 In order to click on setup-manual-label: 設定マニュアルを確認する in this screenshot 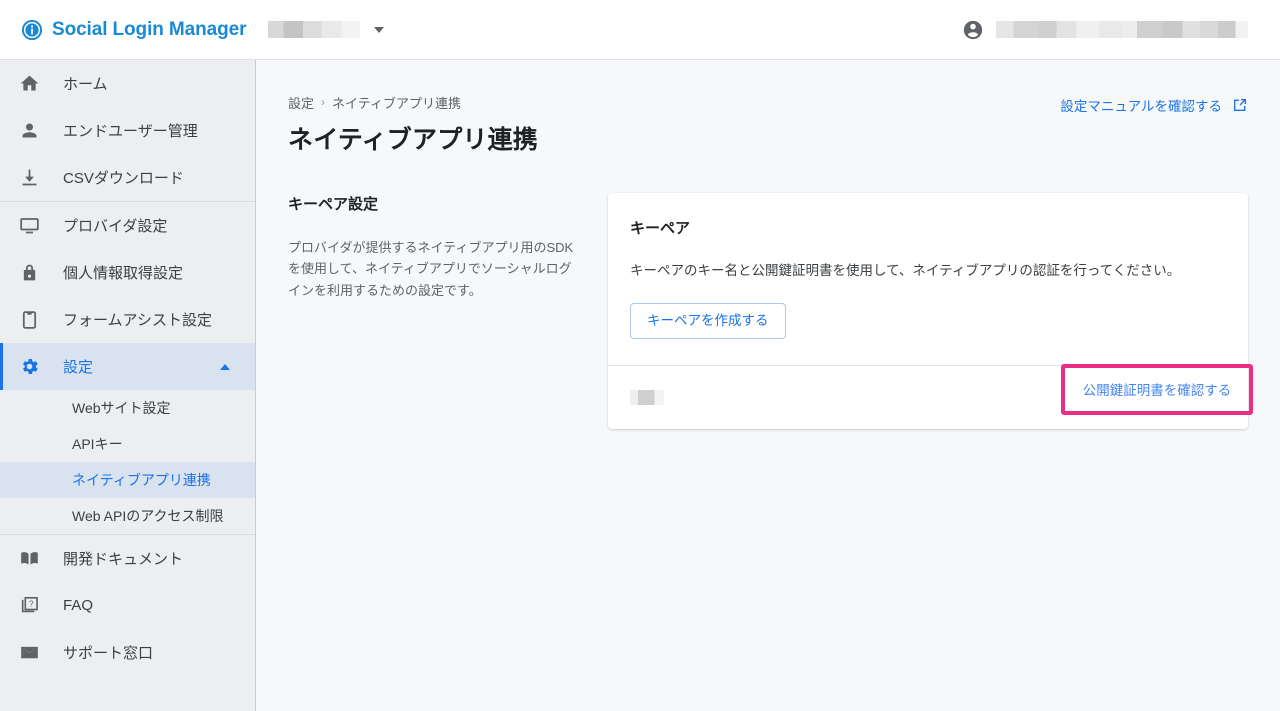, I will do `click(1141, 106)`.